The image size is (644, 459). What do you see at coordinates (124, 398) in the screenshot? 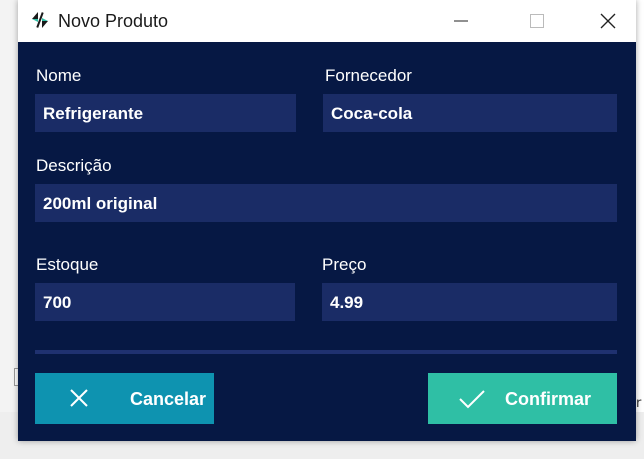
I see `cancel-button: Cancelar` at bounding box center [124, 398].